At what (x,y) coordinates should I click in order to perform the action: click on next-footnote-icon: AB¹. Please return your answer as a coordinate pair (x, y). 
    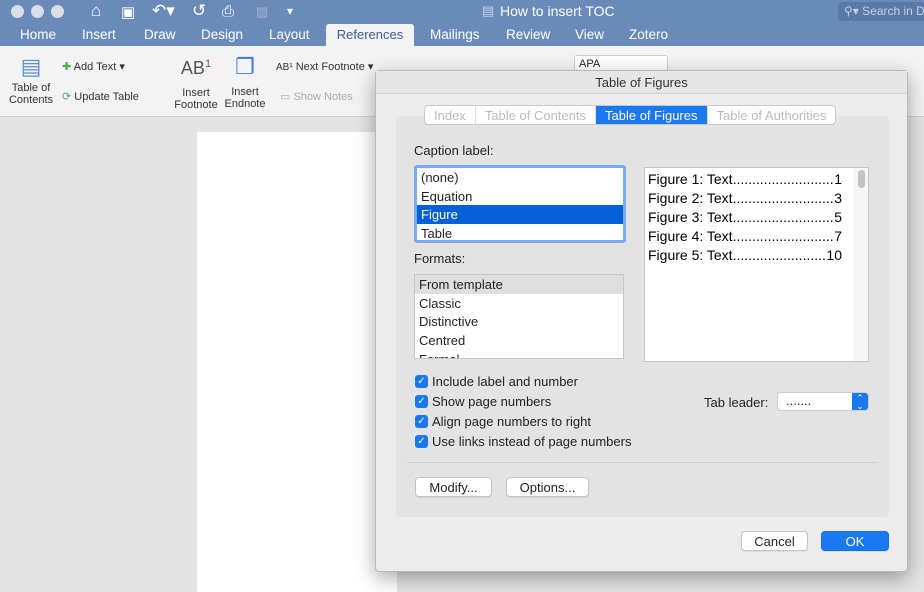
    Looking at the image, I should click on (284, 67).